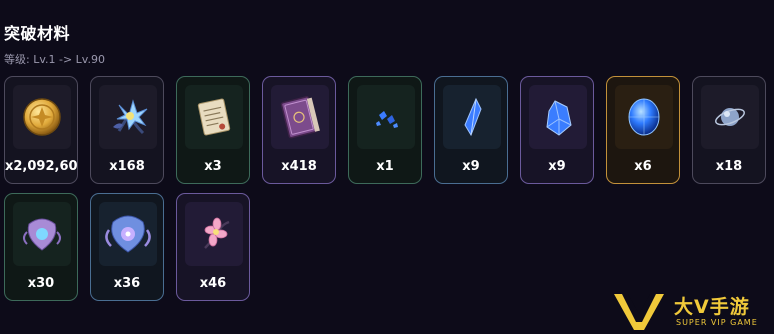  Describe the element at coordinates (299, 166) in the screenshot. I see `material-quantity: x418` at that location.